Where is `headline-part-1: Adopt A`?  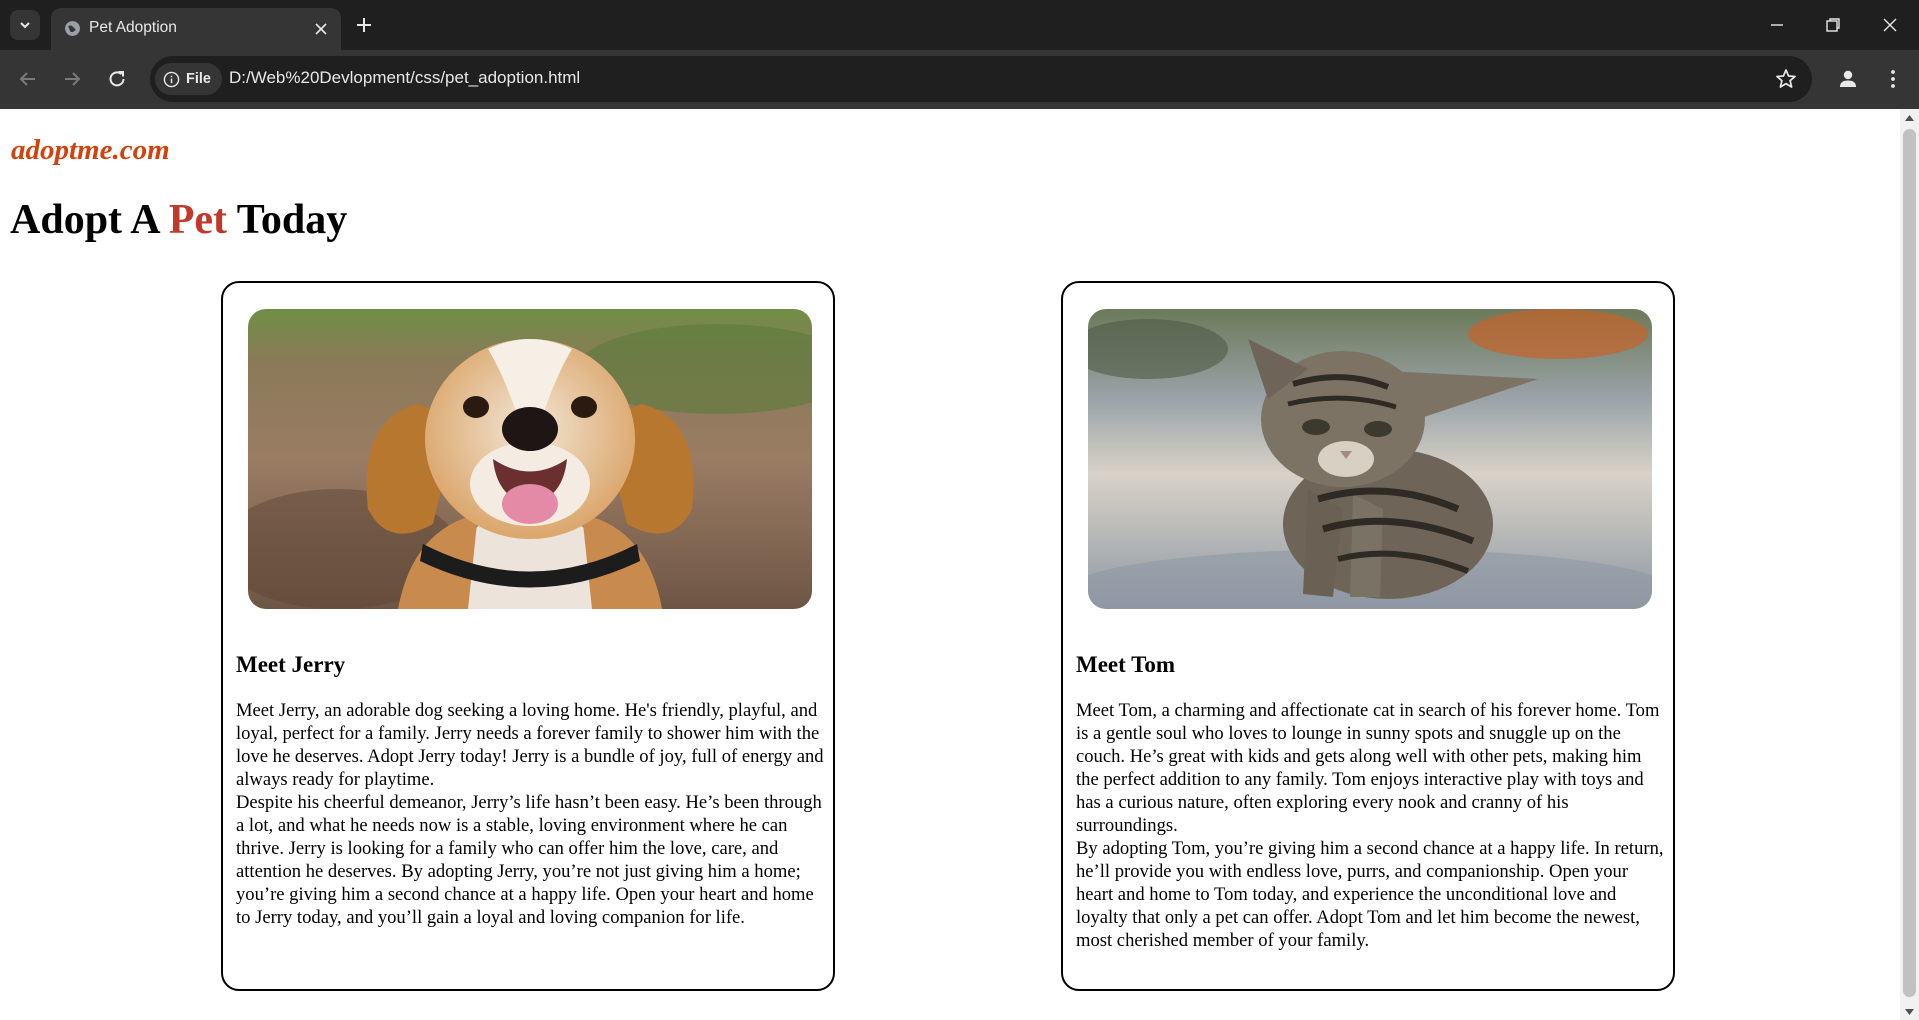
headline-part-1: Adopt A is located at coordinates (89, 220).